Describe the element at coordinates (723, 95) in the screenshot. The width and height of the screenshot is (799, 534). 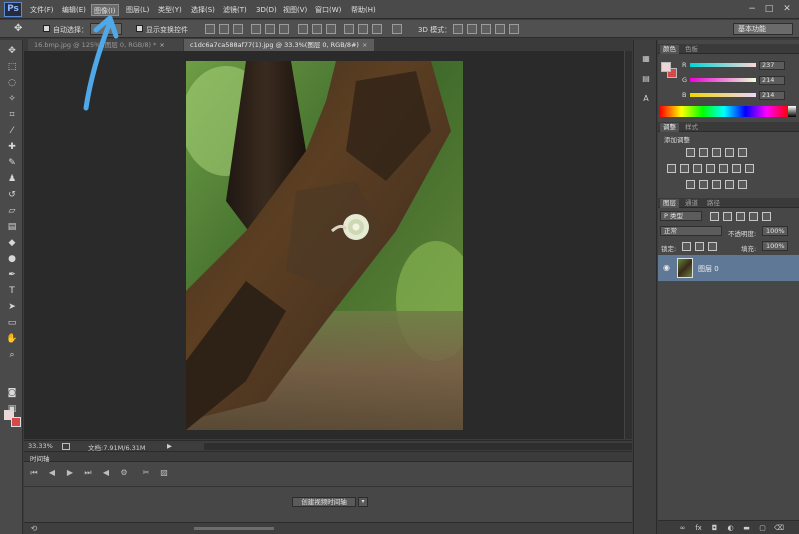
I see `channel-b-slider` at that location.